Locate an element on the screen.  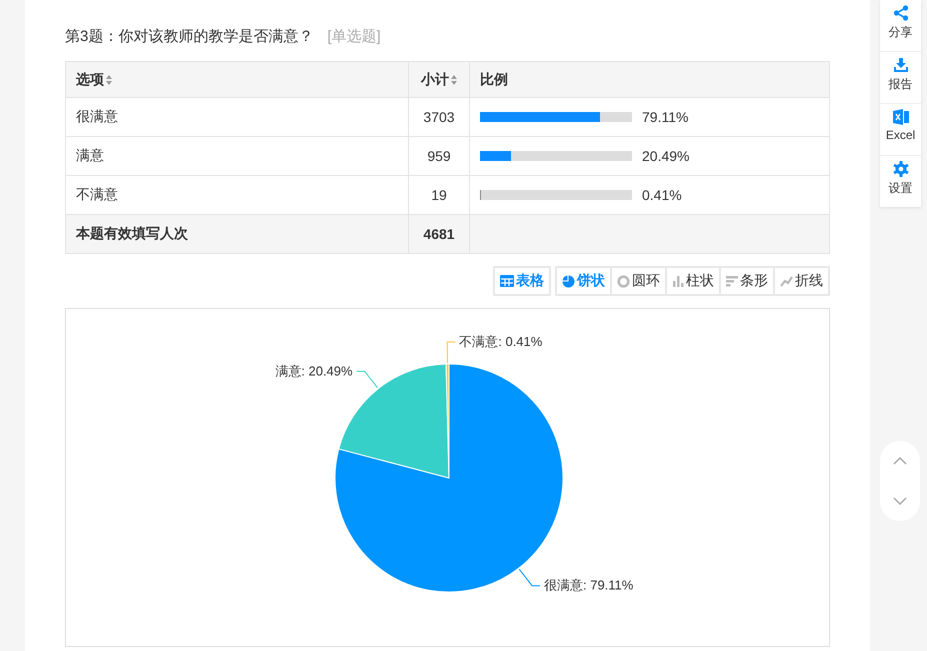
ring-icon is located at coordinates (623, 281).